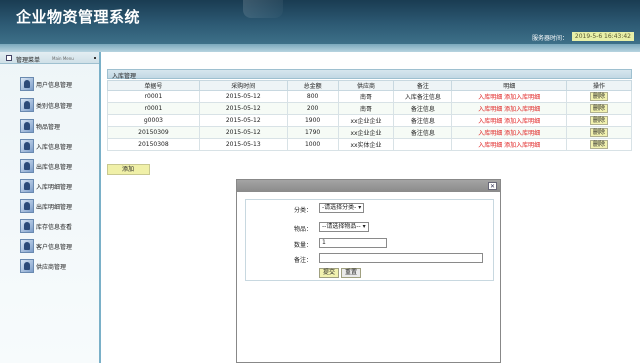 The width and height of the screenshot is (640, 363). What do you see at coordinates (369, 208) in the screenshot?
I see `category-row: 分类： -请选择分类- ▾` at bounding box center [369, 208].